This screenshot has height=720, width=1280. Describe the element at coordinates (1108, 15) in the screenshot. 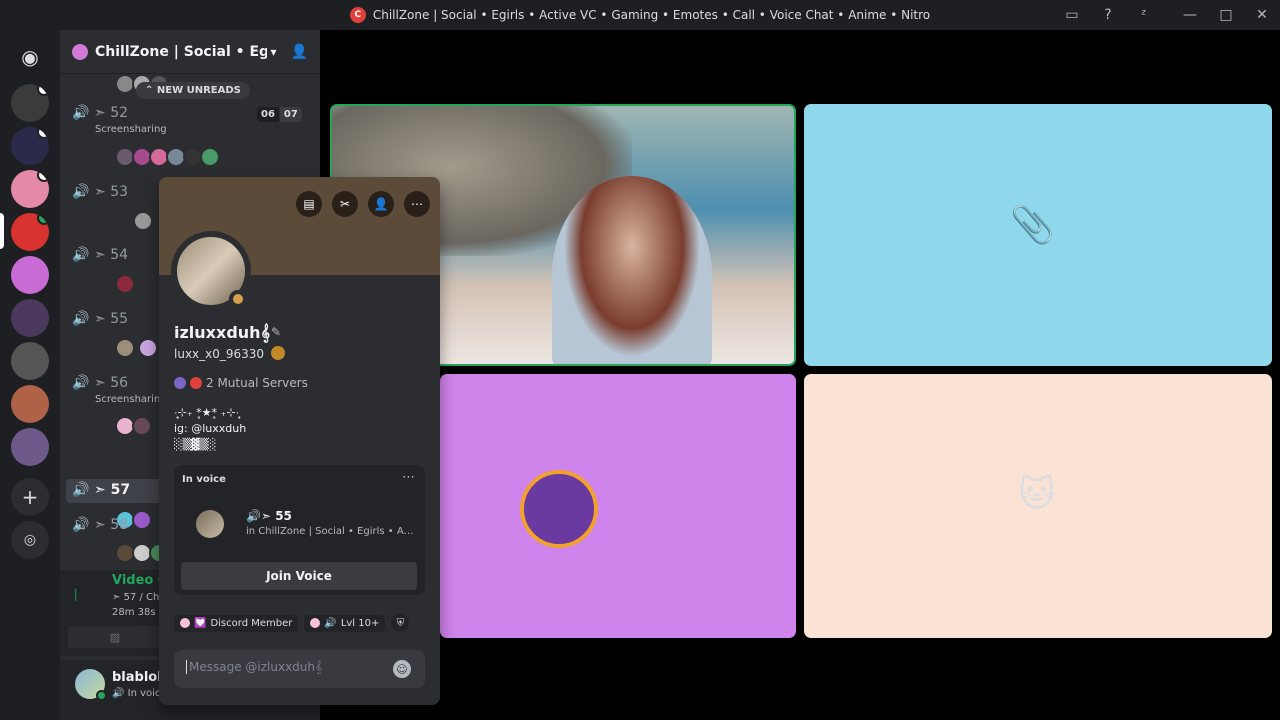

I see `help-icon: ?` at that location.